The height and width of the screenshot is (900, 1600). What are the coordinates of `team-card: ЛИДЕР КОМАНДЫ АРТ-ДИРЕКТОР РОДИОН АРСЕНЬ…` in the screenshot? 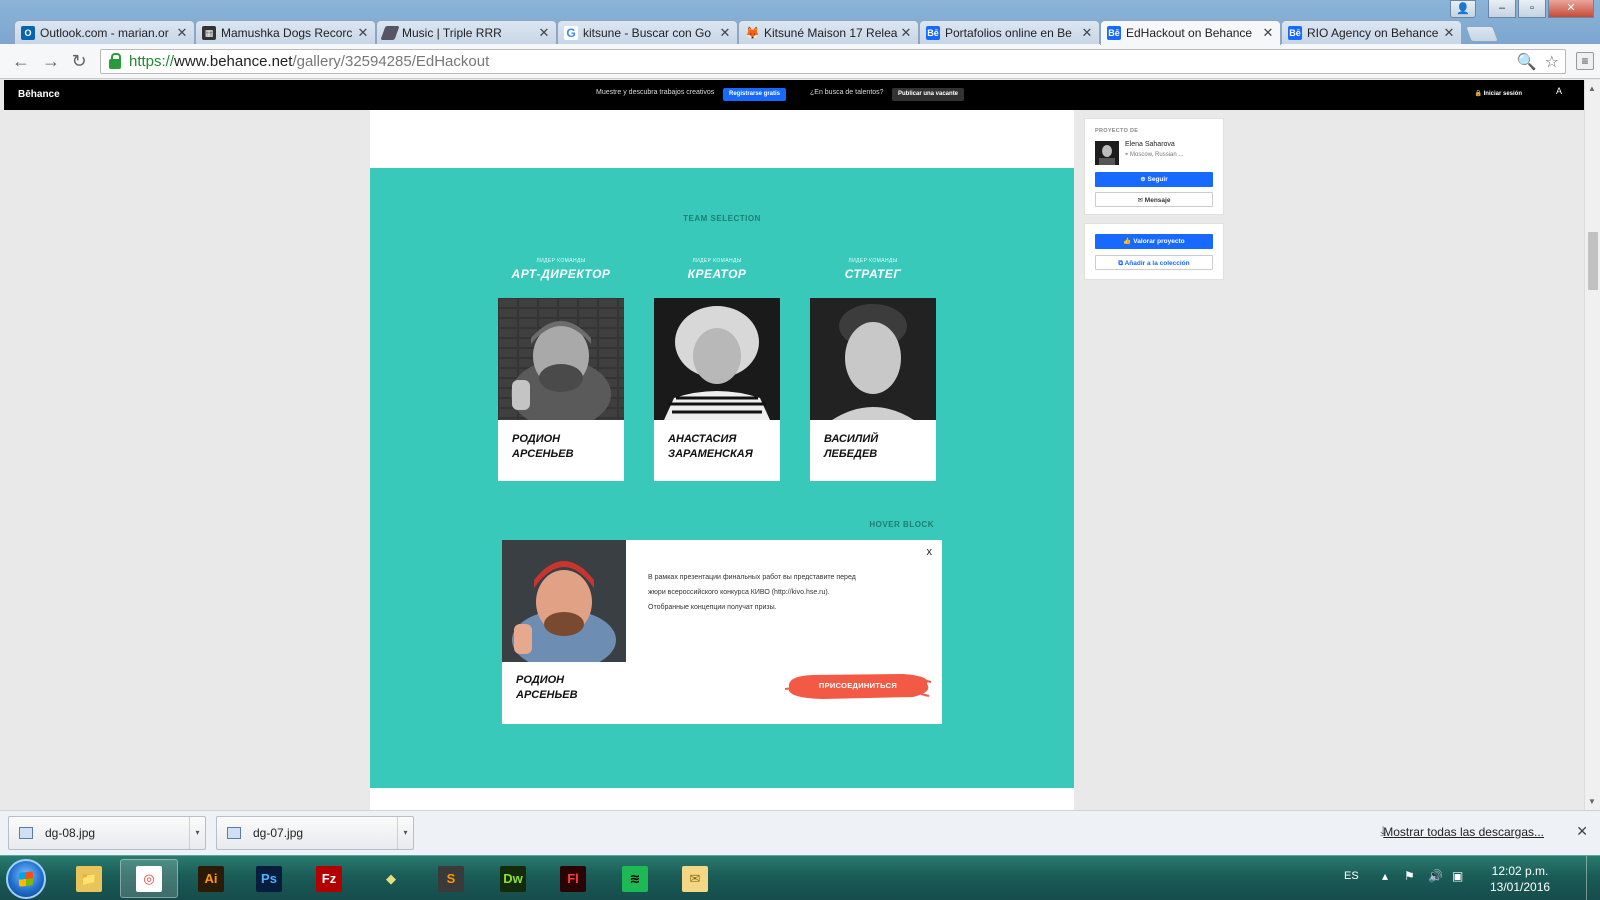 It's located at (561, 369).